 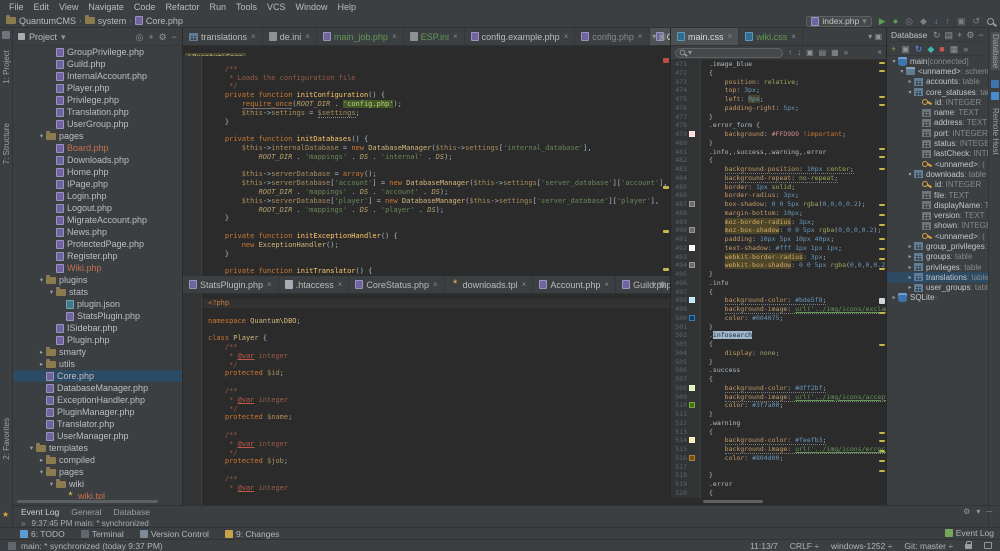 What do you see at coordinates (949, 35) in the screenshot?
I see `panel-layout-icon: ▤` at bounding box center [949, 35].